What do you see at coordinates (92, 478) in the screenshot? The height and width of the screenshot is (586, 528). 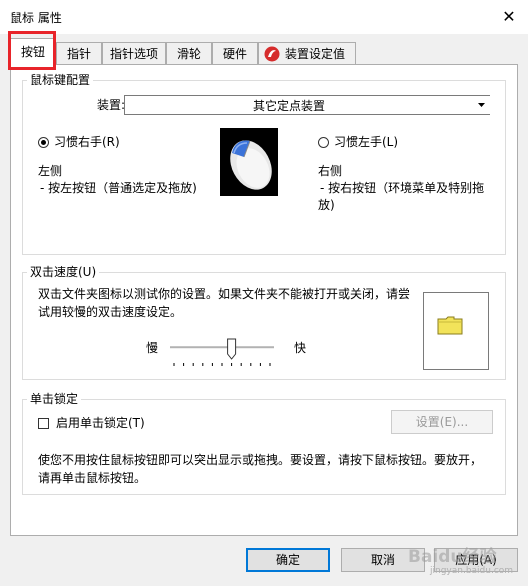 I see `click-lock-desc-line2: 请再单击鼠标按钮。` at bounding box center [92, 478].